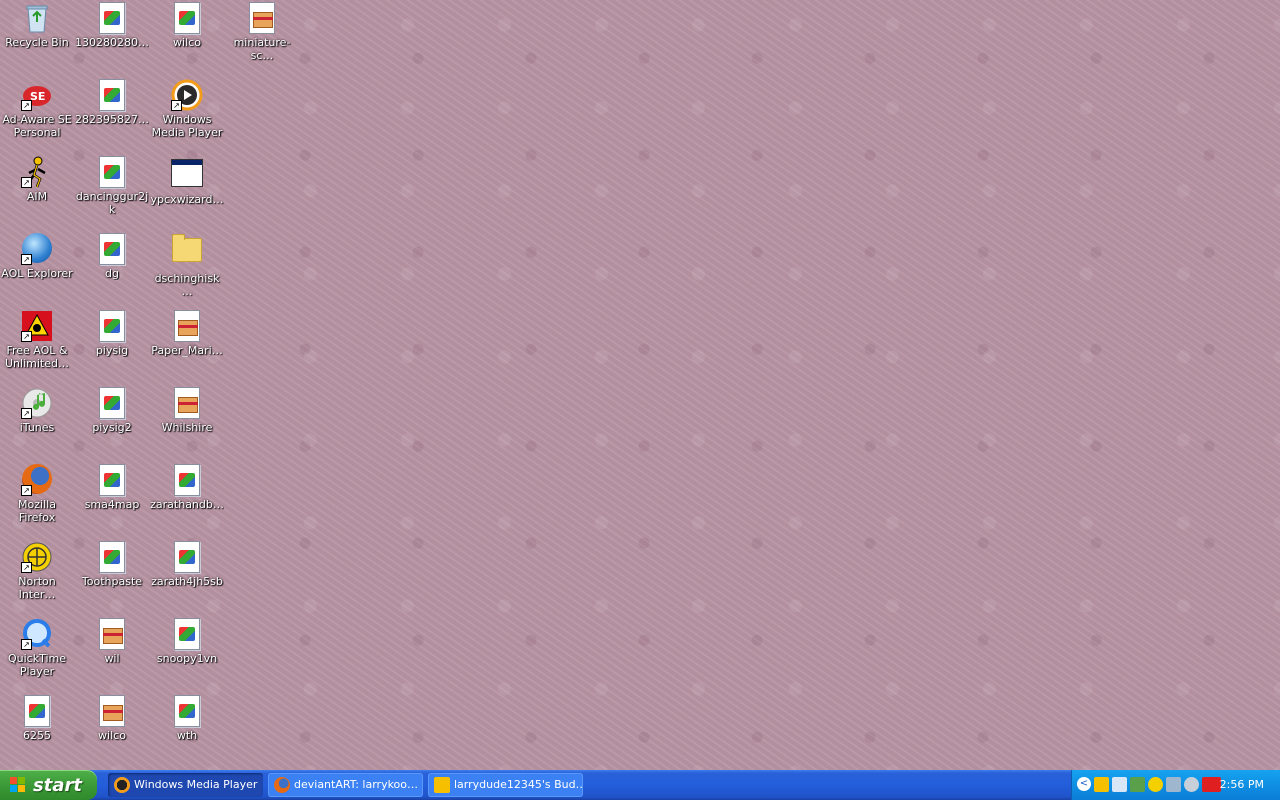 The width and height of the screenshot is (1280, 800). I want to click on desktop-icon-archive-file: Whilshire, so click(187, 410).